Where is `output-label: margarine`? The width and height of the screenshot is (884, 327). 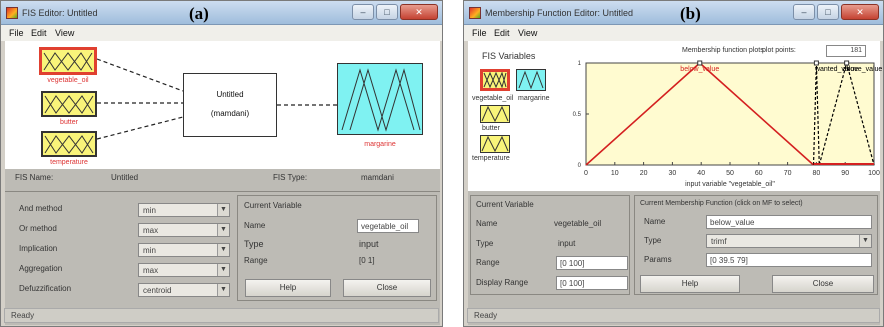 output-label: margarine is located at coordinates (380, 144).